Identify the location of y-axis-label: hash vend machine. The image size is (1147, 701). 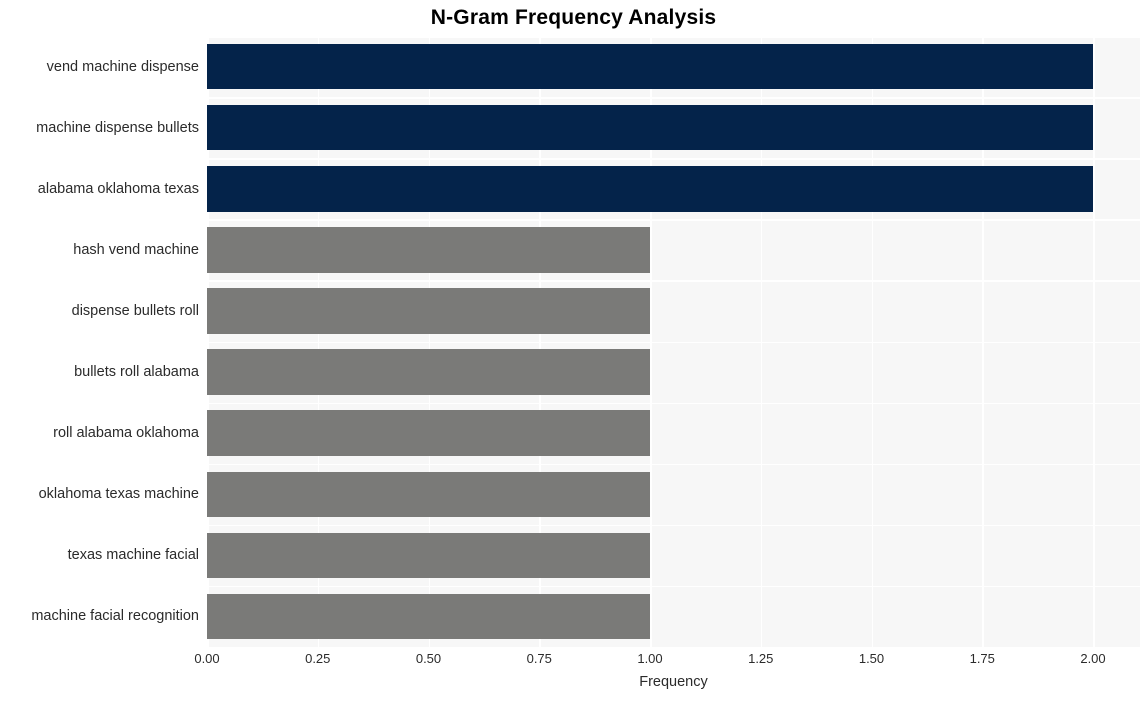
(136, 249).